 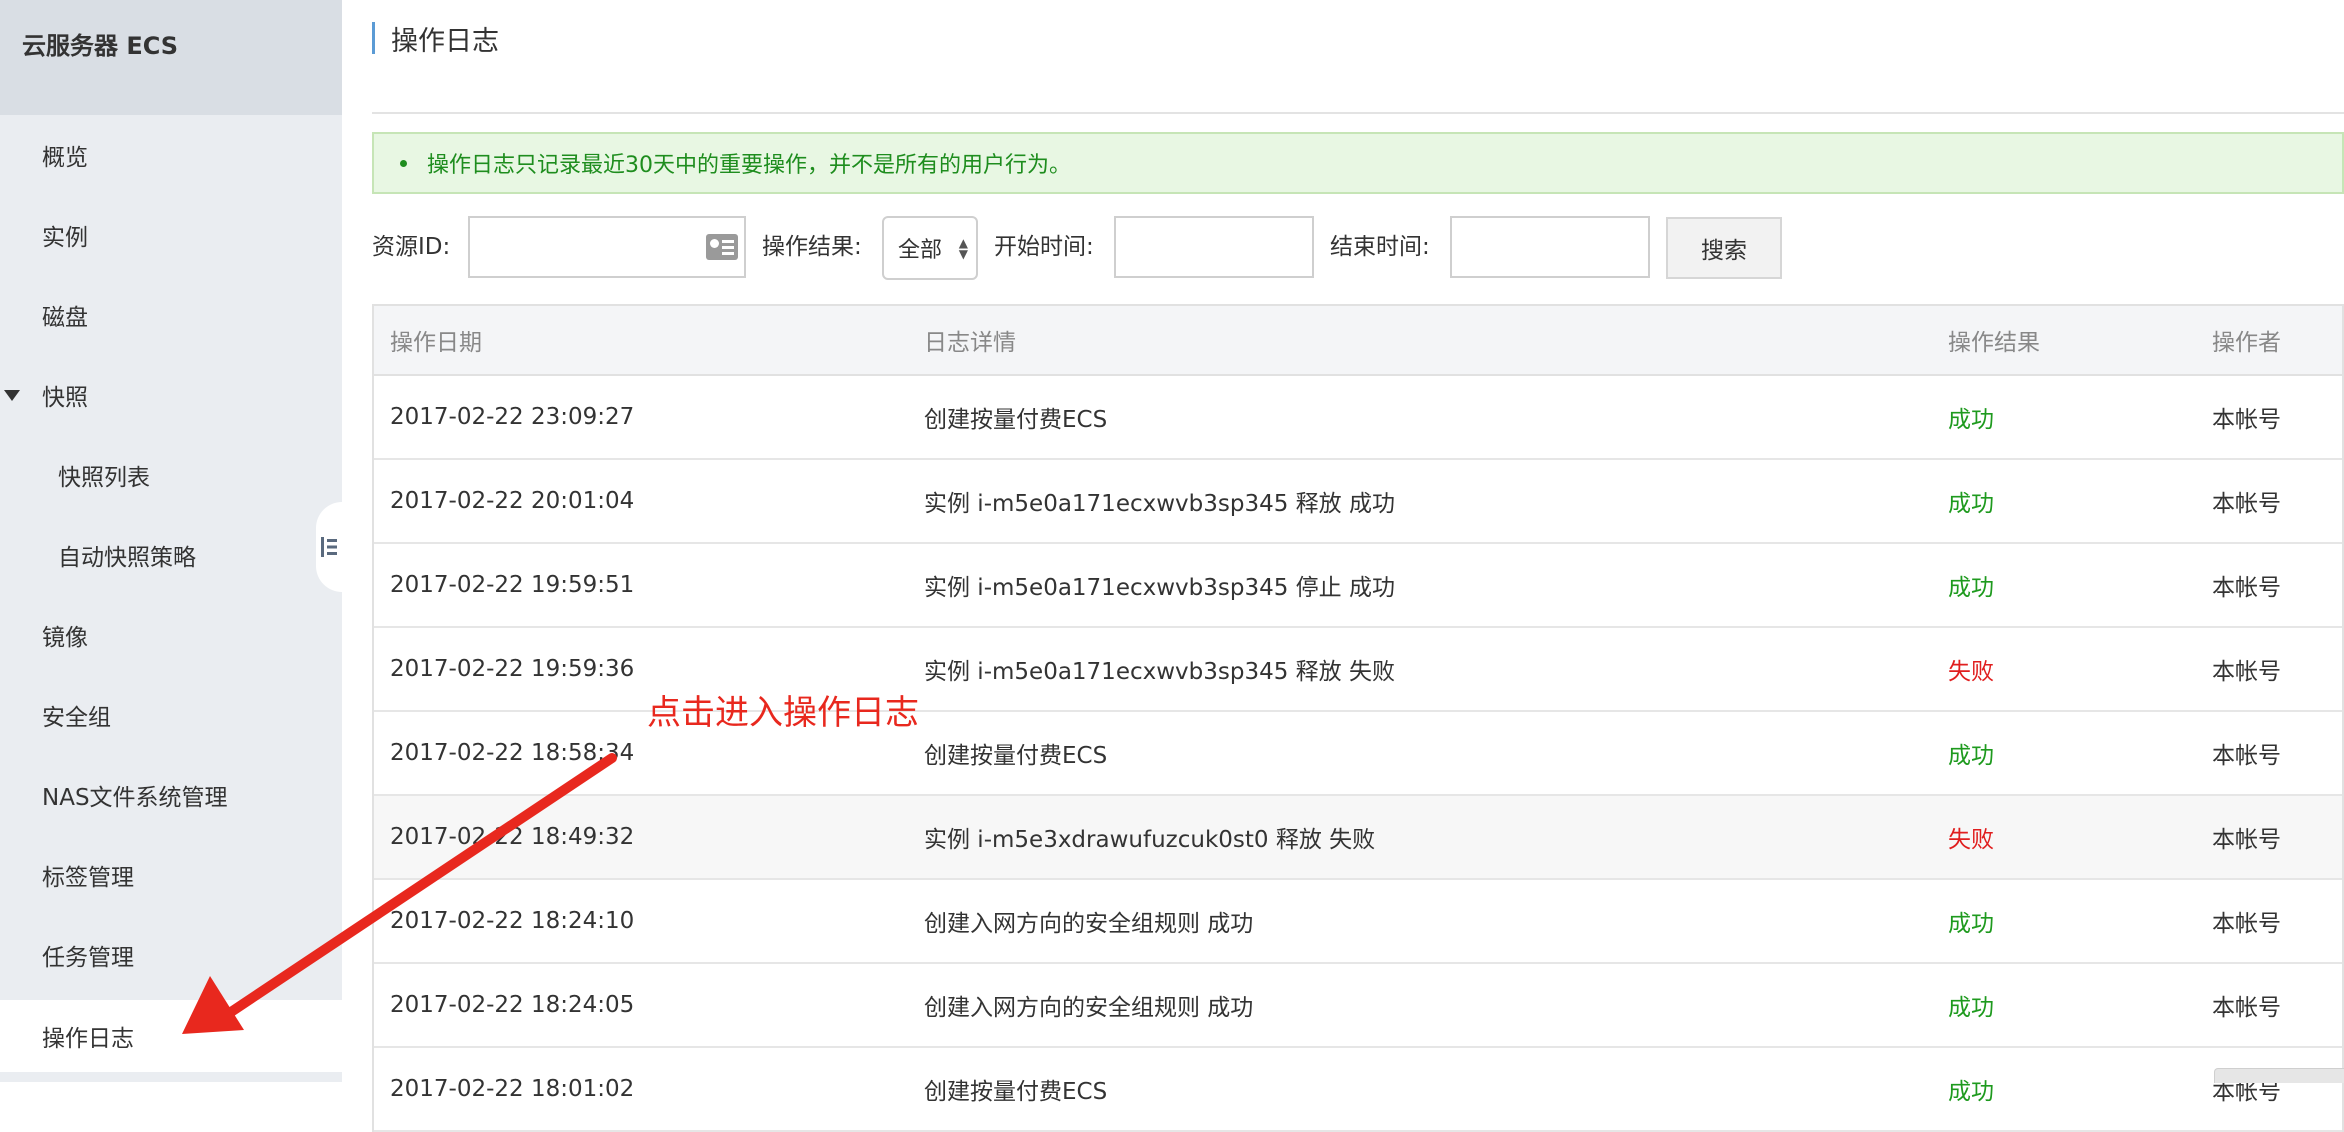 What do you see at coordinates (171, 1036) in the screenshot?
I see `sidebar-item-operation-log: 操作日志` at bounding box center [171, 1036].